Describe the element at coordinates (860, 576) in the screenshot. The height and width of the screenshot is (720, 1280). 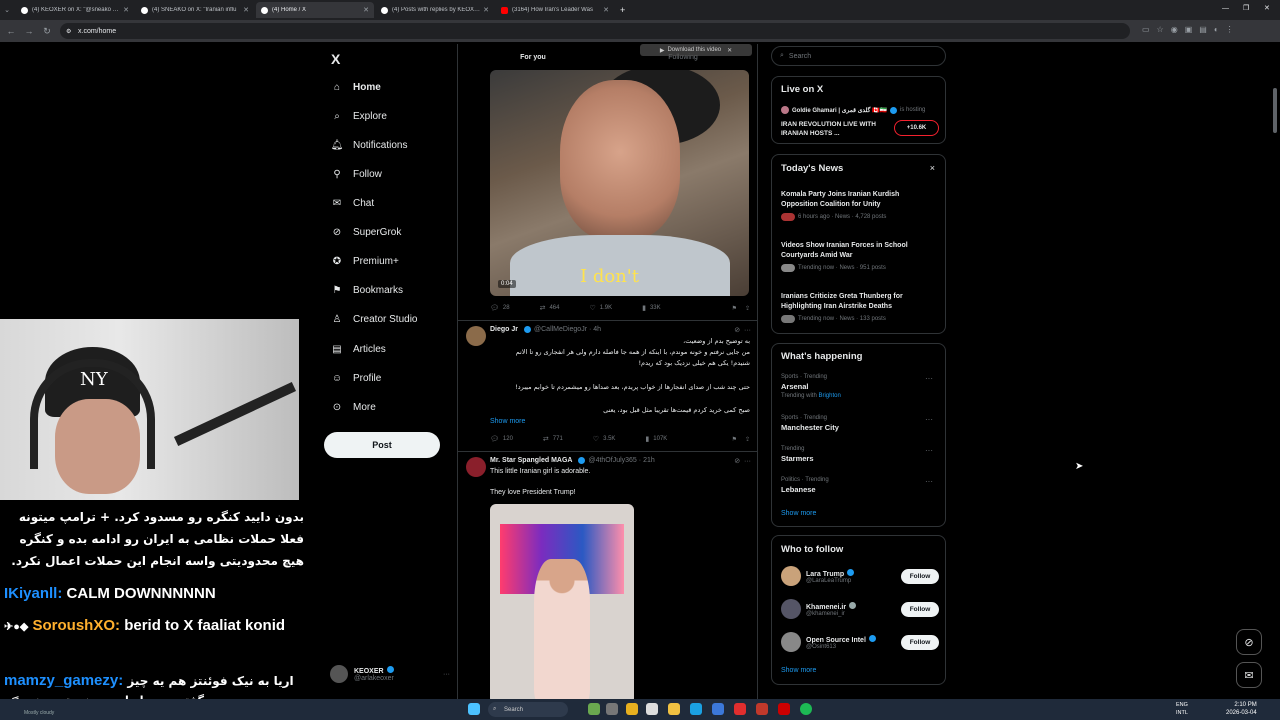
I see `follow-suggestion: Lara Trump @LaraLeaTrump Follow` at that location.